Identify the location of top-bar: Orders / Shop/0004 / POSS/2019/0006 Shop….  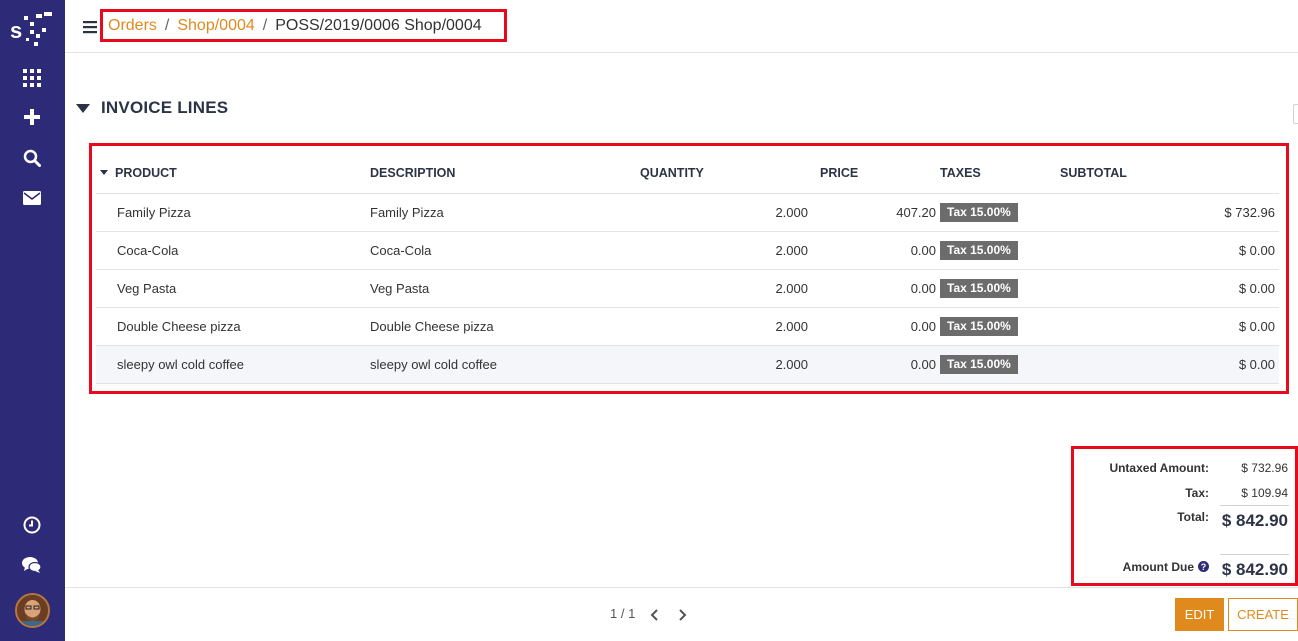
(681, 26).